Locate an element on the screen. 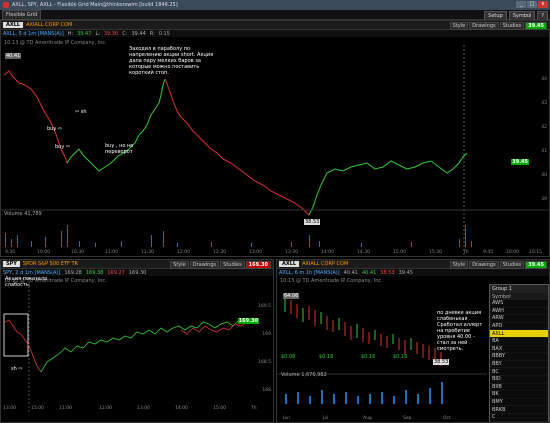  watchlist-row: C is located at coordinates (519, 418).